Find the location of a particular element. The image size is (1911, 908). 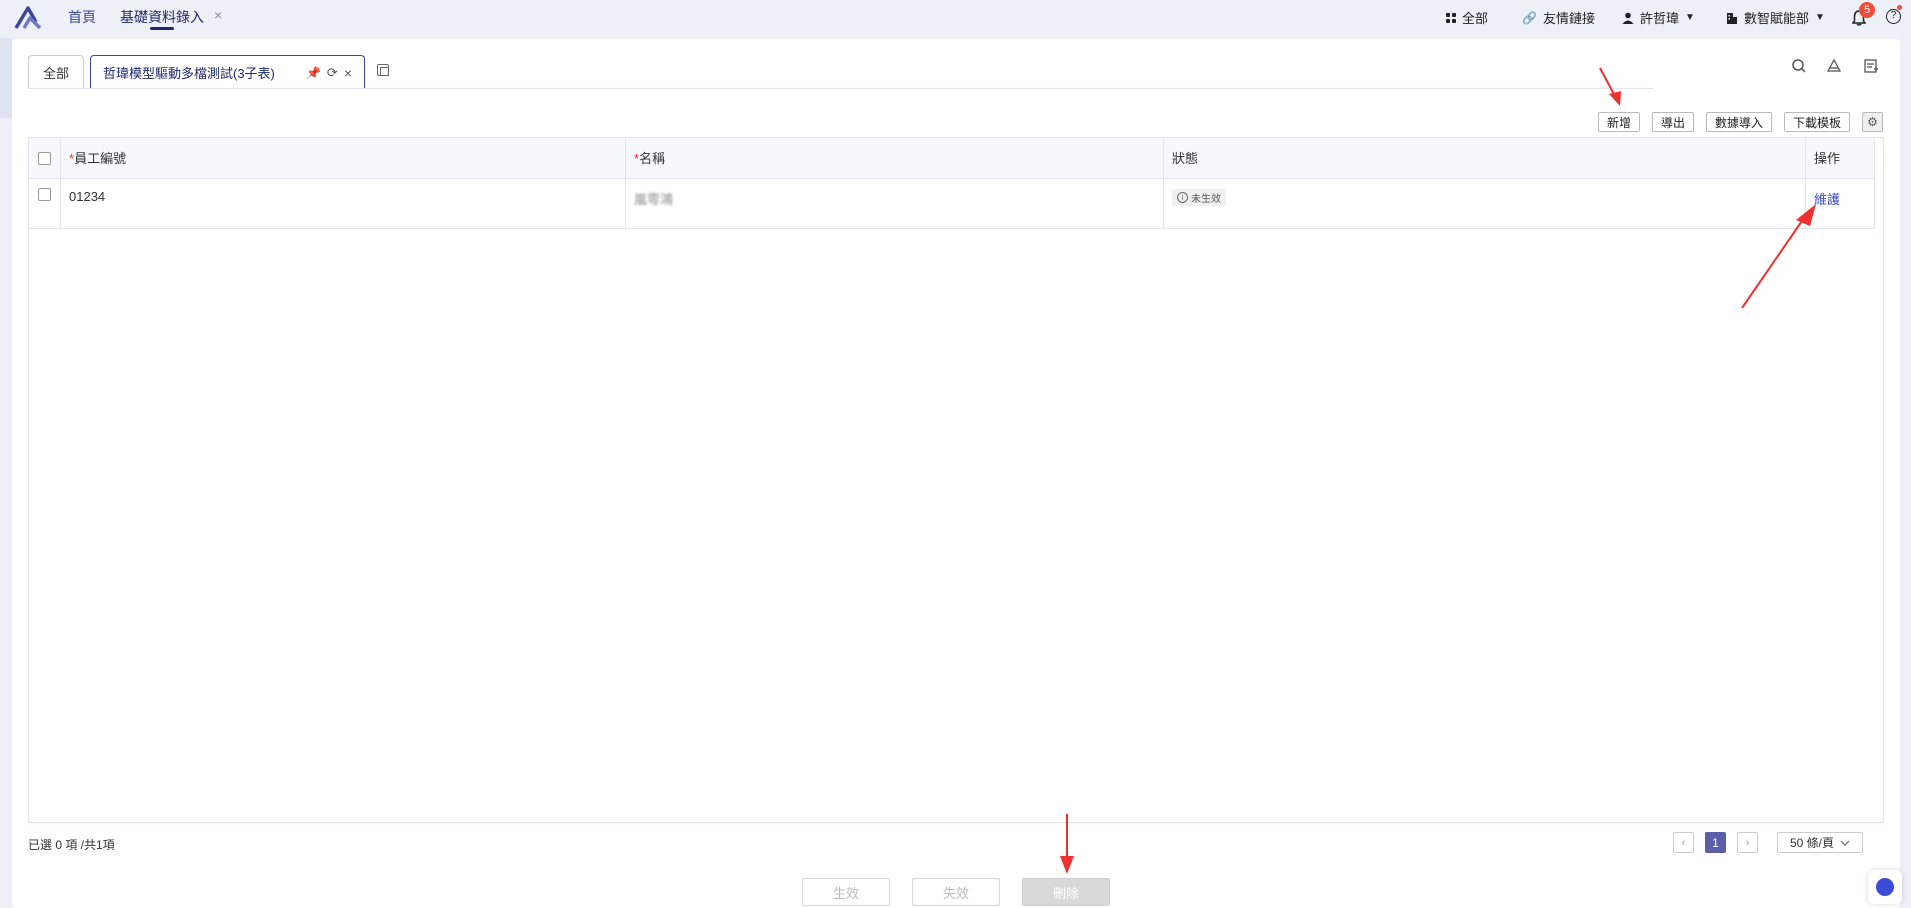

page-number-button: 1 is located at coordinates (1715, 842).